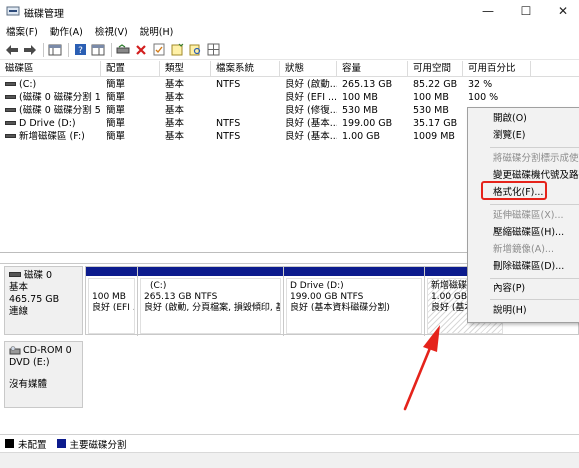 The width and height of the screenshot is (579, 468). What do you see at coordinates (50, 69) in the screenshot?
I see `column-header-volume: 磁碟區` at bounding box center [50, 69].